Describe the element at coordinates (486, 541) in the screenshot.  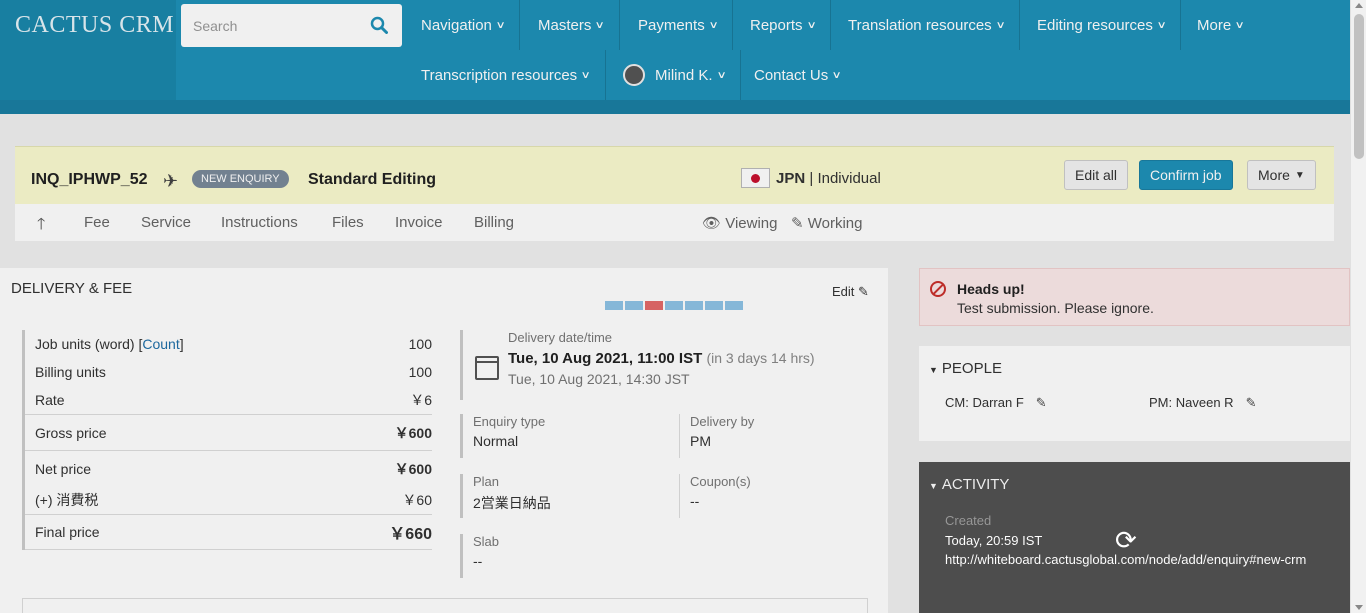
I see `field-label: Slab` at that location.